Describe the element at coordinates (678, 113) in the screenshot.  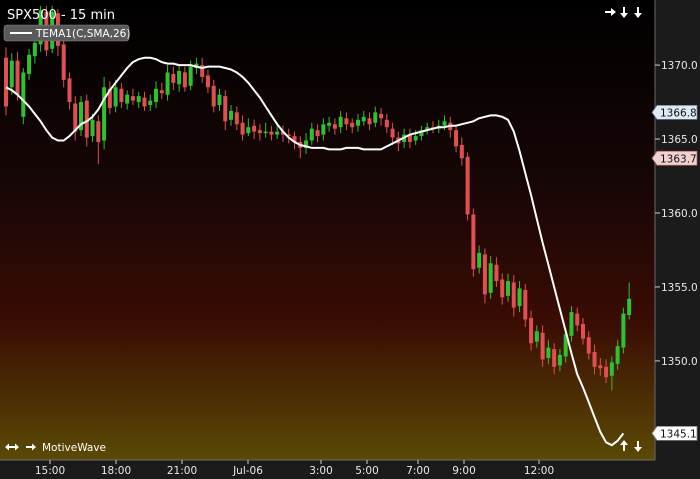
I see `price-label-text: 1366.8` at that location.